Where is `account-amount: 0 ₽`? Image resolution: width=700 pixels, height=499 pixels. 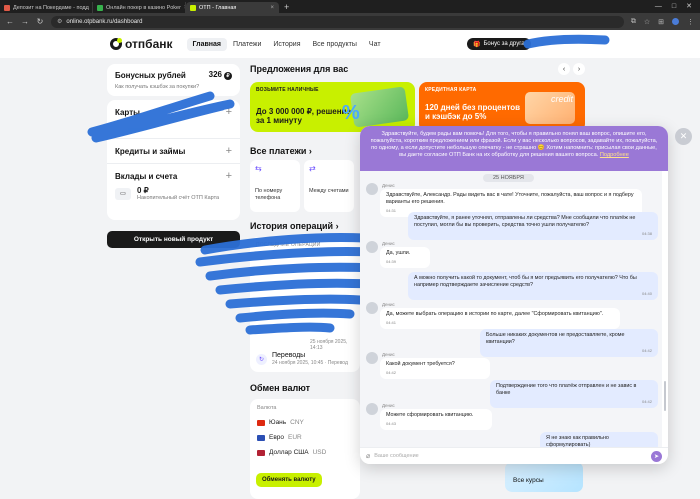 account-amount: 0 ₽ is located at coordinates (143, 190).